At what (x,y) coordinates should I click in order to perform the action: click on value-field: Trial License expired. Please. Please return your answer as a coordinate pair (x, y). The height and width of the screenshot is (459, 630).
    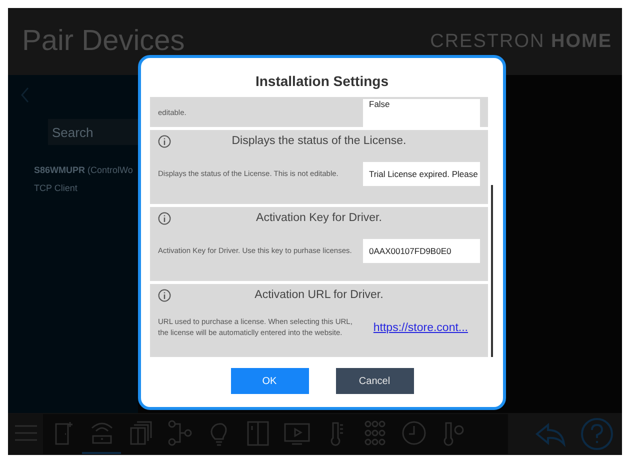
    Looking at the image, I should click on (421, 174).